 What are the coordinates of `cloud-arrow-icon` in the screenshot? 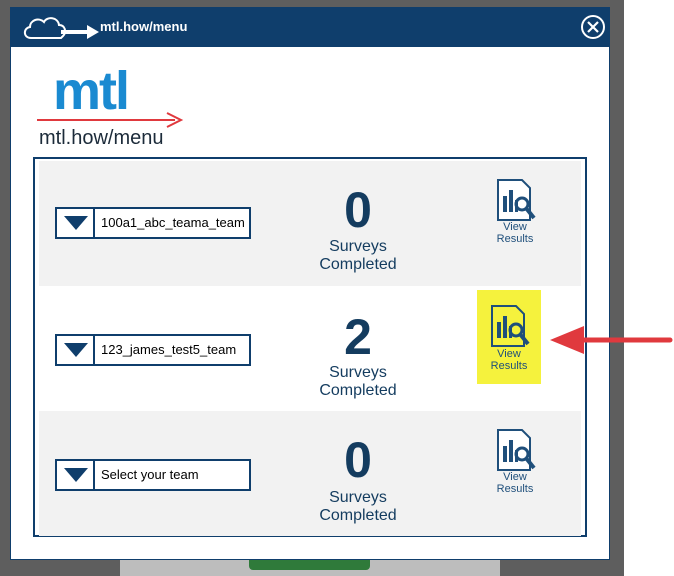 It's located at (61, 28).